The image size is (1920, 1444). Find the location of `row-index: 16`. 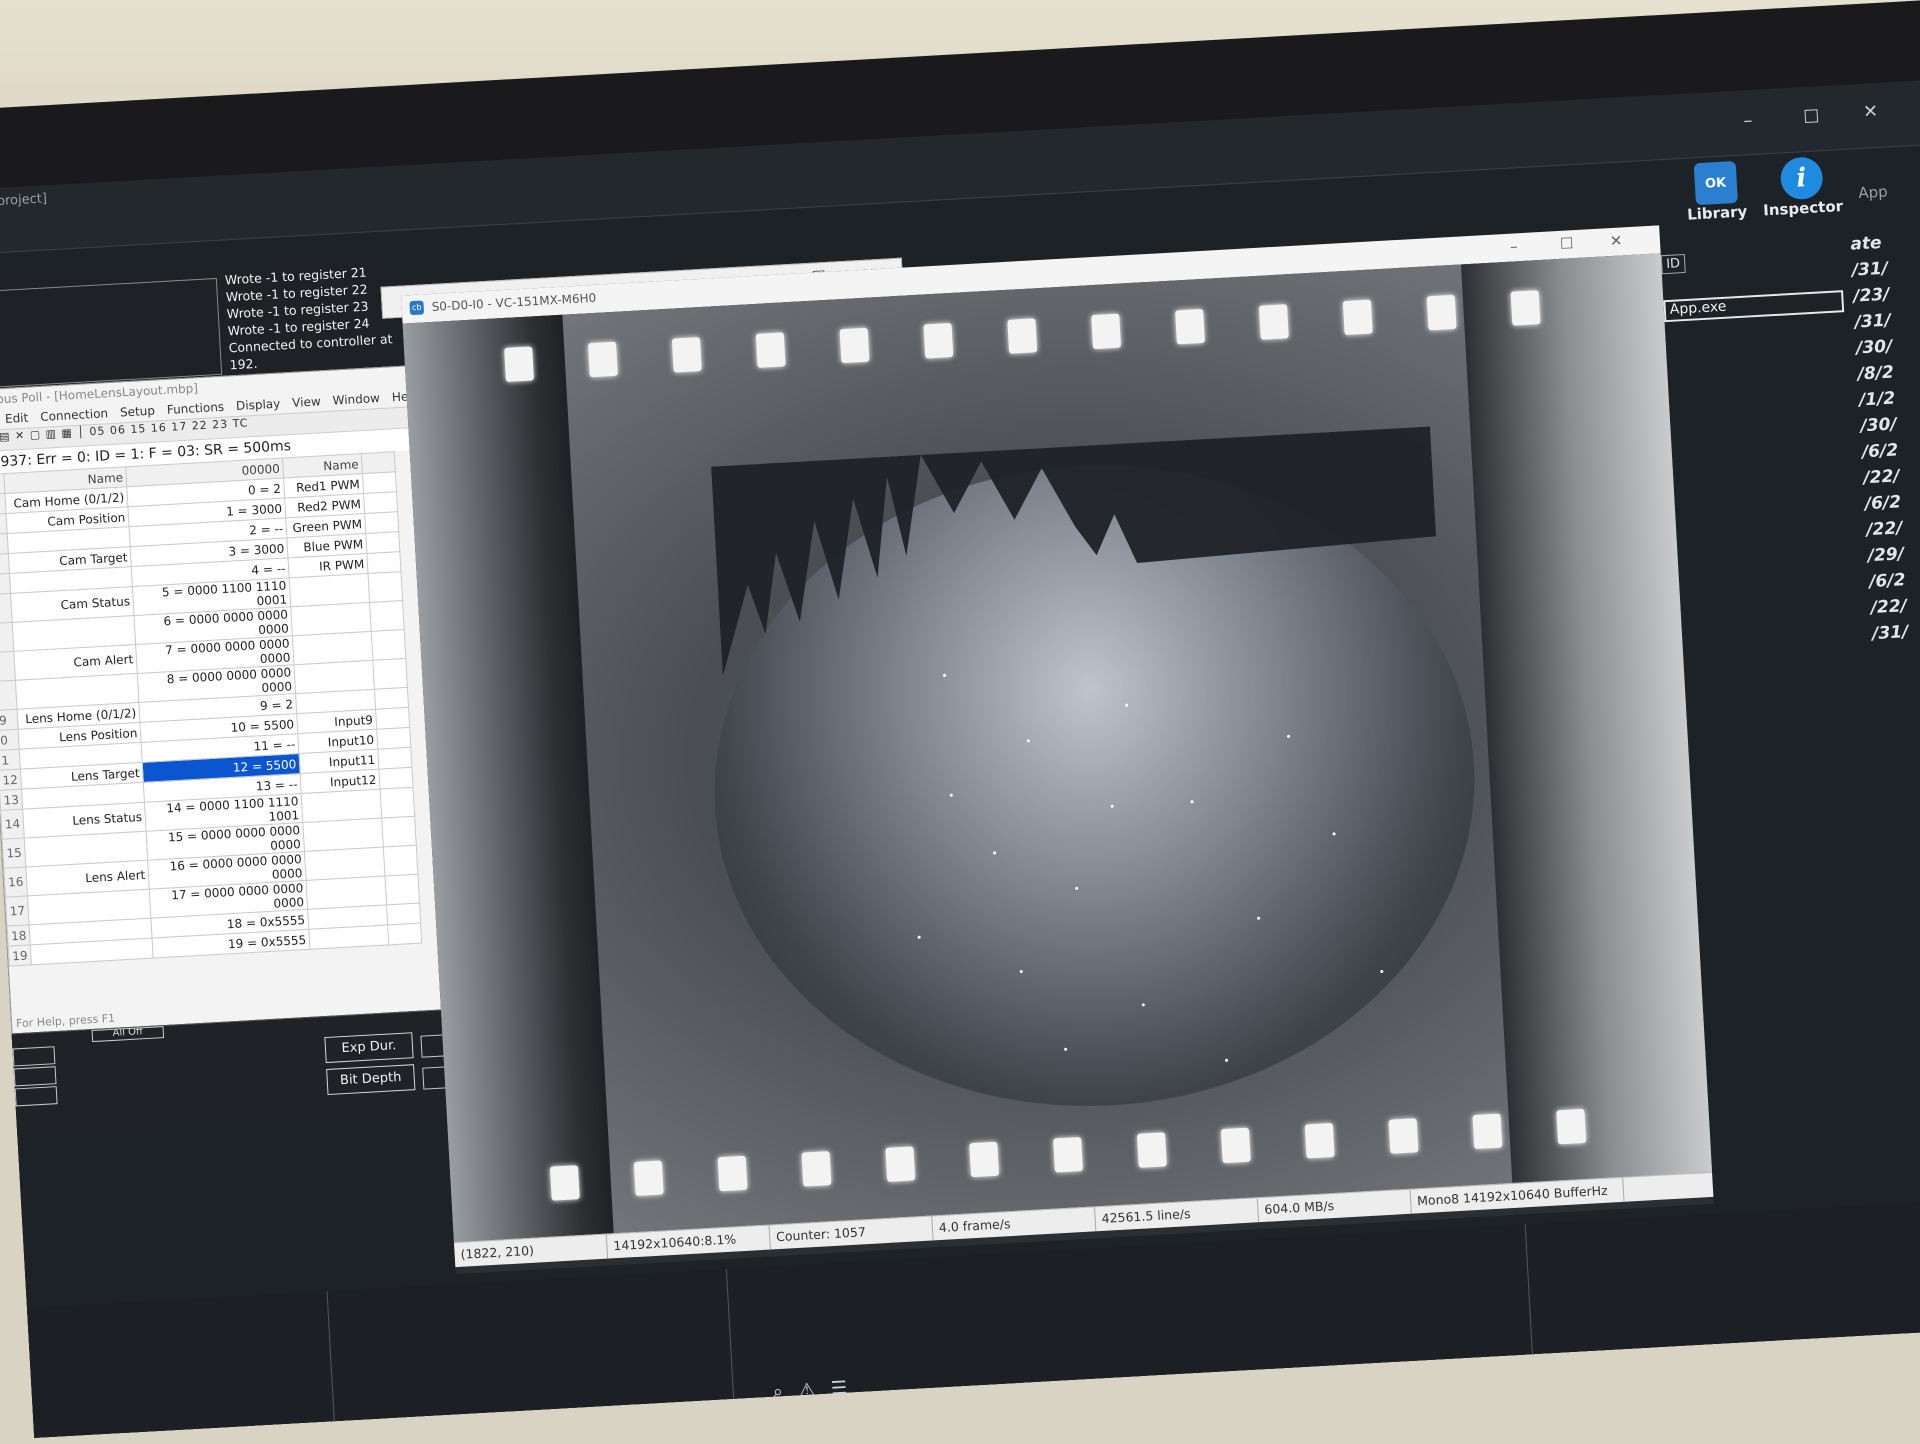

row-index: 16 is located at coordinates (15, 882).